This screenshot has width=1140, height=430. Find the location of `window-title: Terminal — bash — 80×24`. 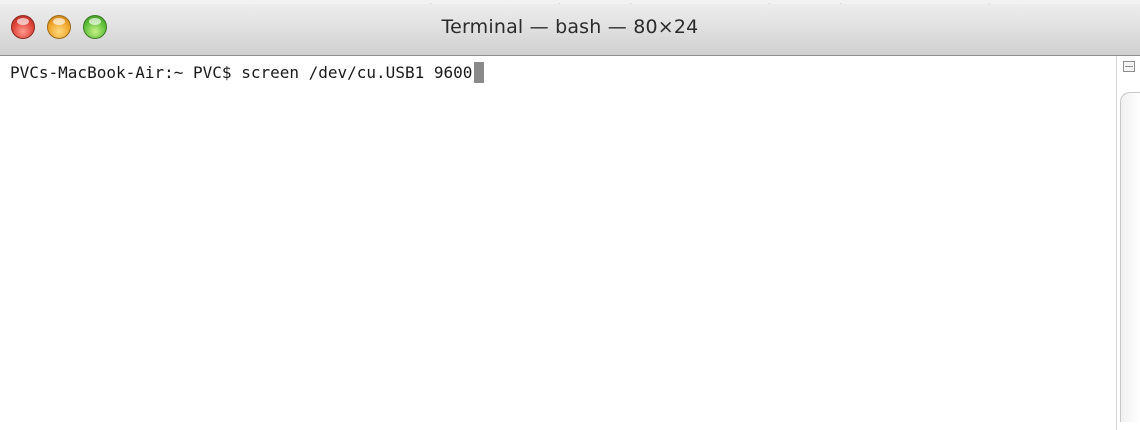

window-title: Terminal — bash — 80×24 is located at coordinates (570, 27).